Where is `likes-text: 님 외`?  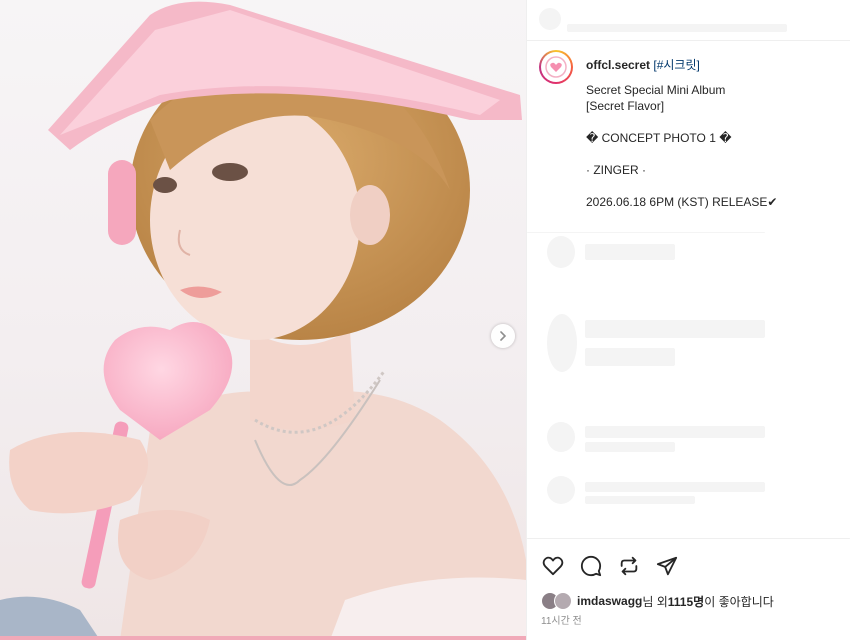 likes-text: 님 외 is located at coordinates (655, 601).